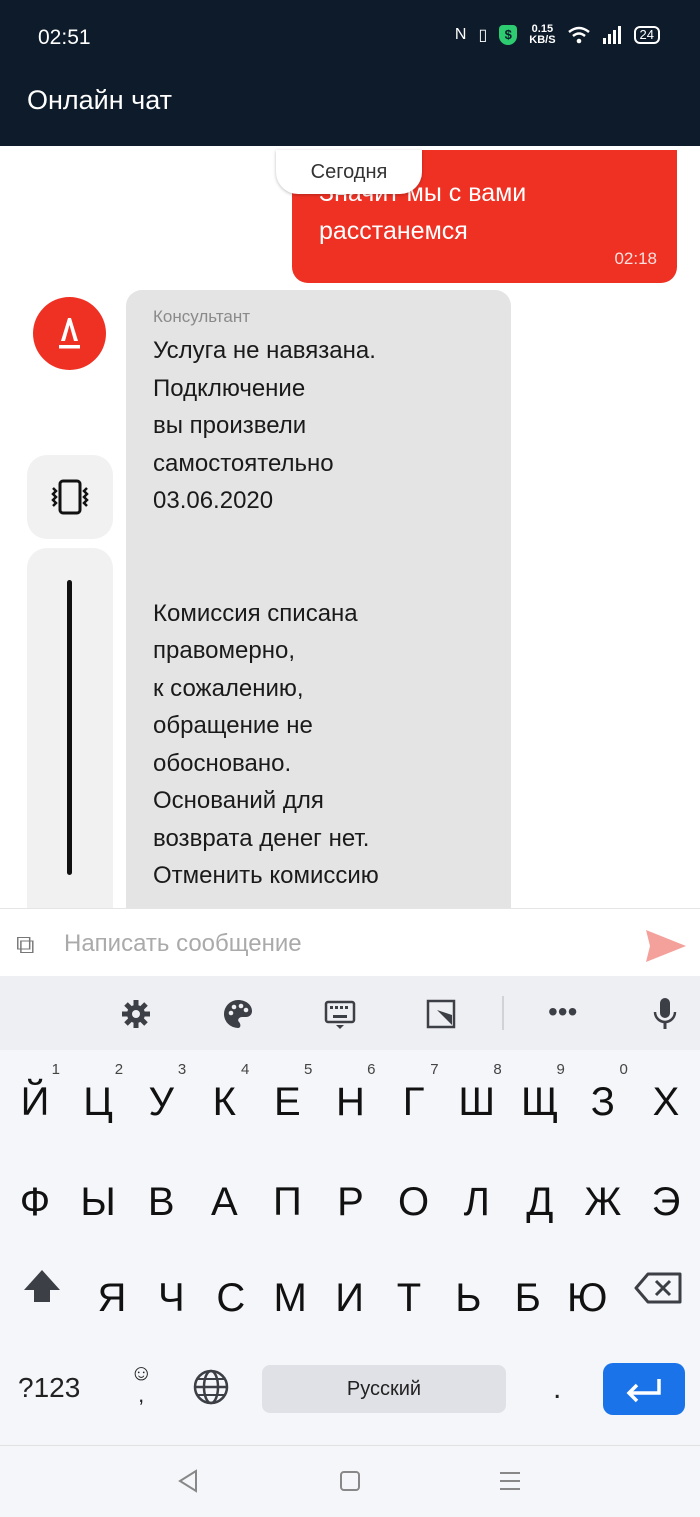 This screenshot has width=700, height=1517. What do you see at coordinates (136, 1014) in the screenshot?
I see `settings-icon` at bounding box center [136, 1014].